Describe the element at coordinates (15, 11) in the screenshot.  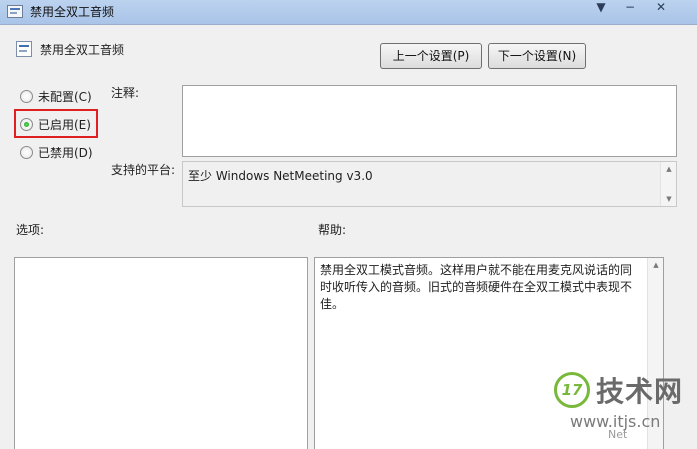
I see `policy-icon` at that location.